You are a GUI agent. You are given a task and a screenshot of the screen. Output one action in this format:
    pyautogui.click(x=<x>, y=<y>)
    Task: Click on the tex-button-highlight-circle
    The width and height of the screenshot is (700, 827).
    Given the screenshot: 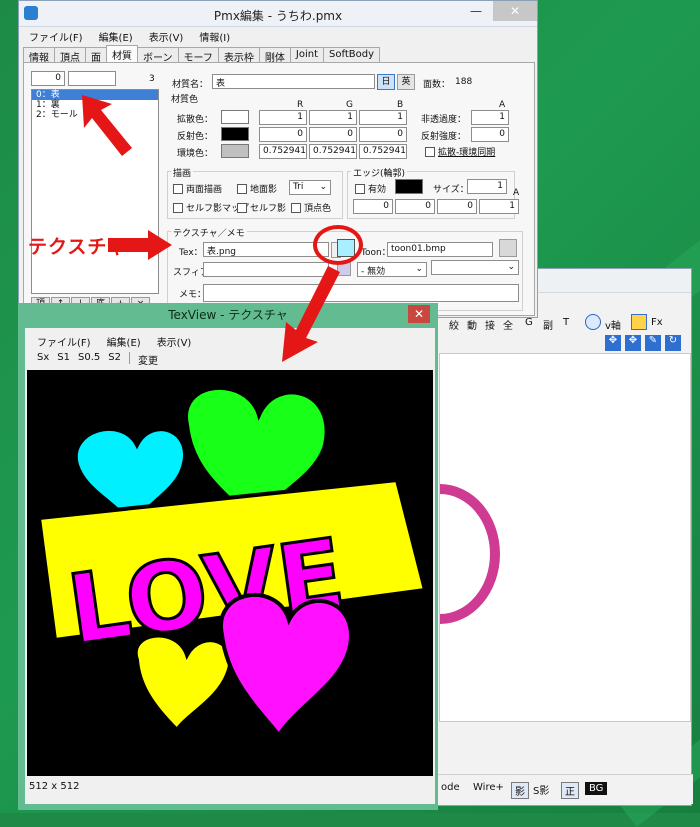 What is the action you would take?
    pyautogui.click(x=338, y=245)
    